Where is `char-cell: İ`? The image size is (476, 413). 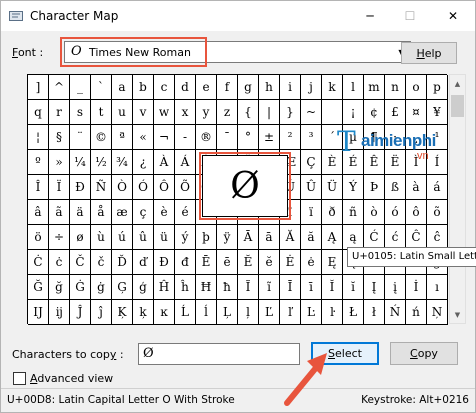
char-cell: İ is located at coordinates (416, 287).